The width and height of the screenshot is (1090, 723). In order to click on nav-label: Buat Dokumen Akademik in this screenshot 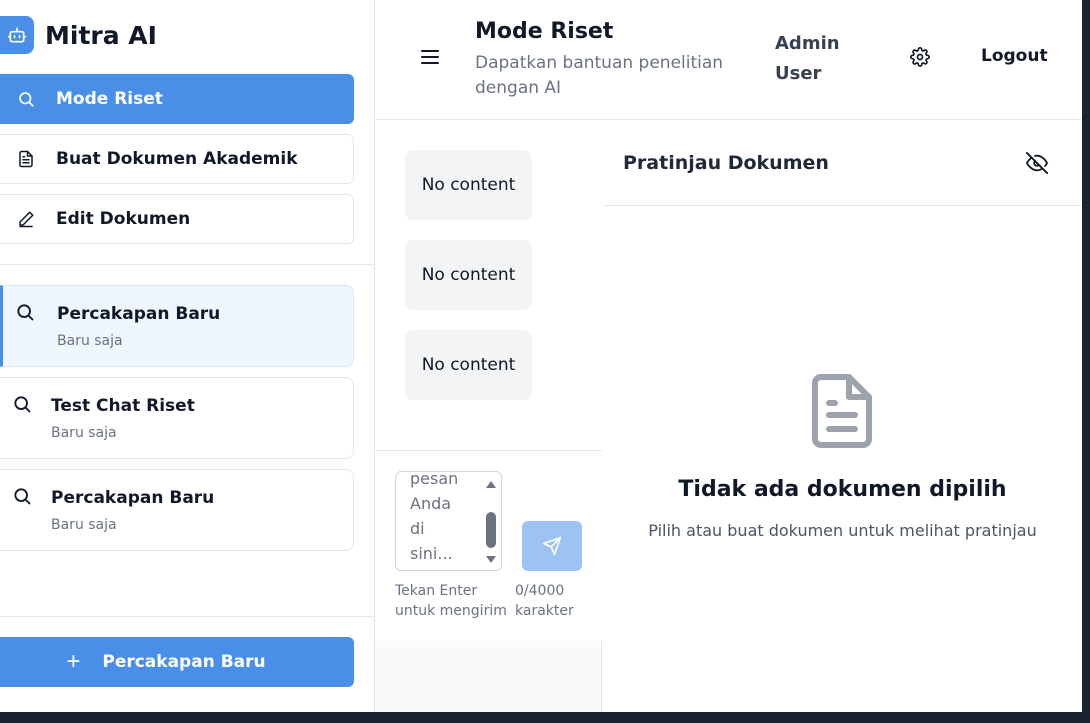, I will do `click(177, 159)`.